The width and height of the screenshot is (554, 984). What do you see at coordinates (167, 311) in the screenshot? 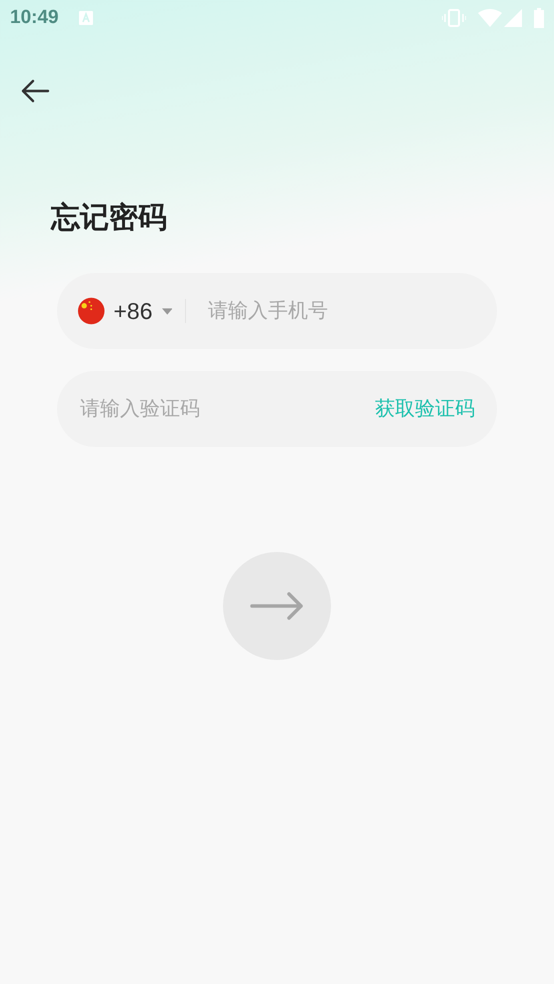
I see `caret-icon` at bounding box center [167, 311].